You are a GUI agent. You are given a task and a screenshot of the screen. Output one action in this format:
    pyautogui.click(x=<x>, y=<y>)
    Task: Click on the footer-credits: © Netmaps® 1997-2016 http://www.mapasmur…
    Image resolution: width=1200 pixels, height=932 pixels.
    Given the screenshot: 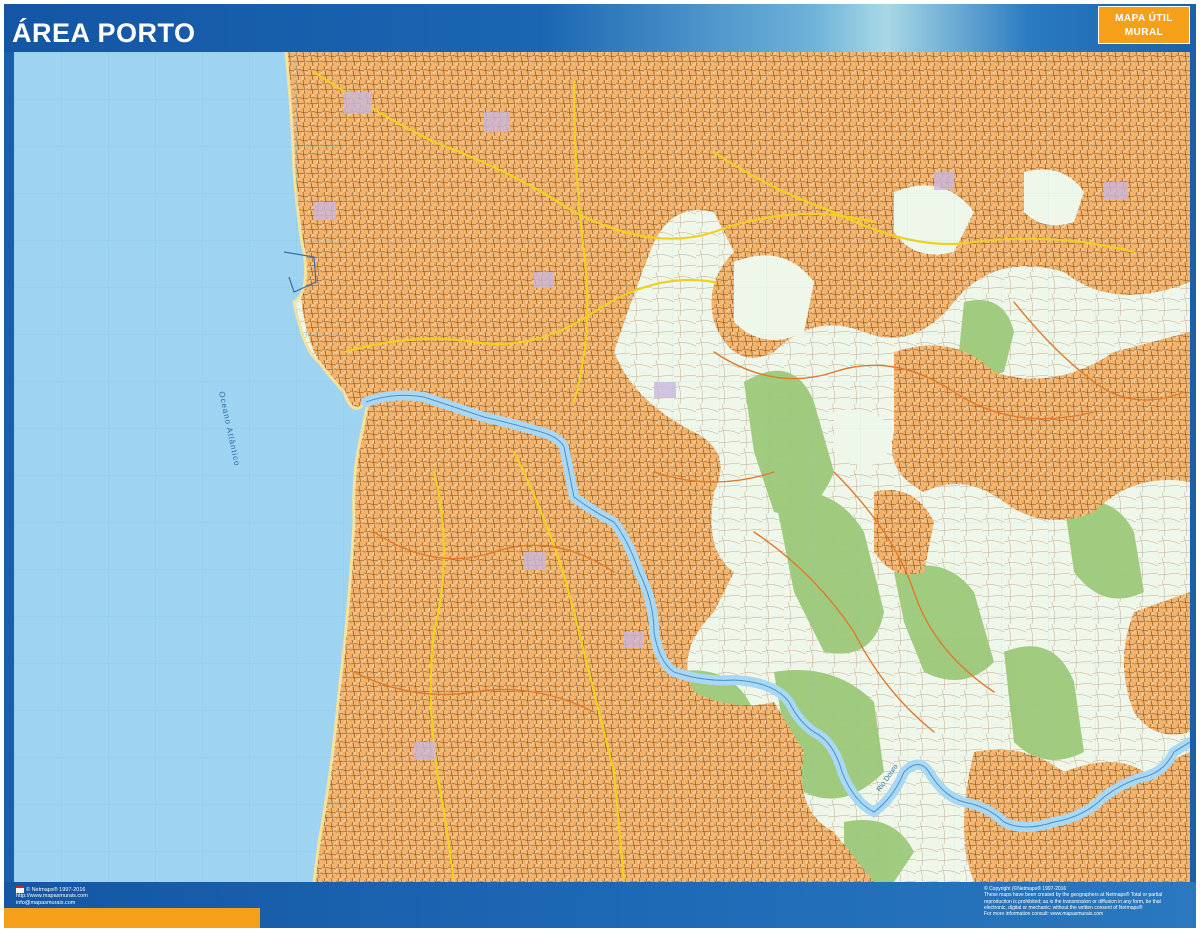 What is the action you would take?
    pyautogui.click(x=52, y=896)
    